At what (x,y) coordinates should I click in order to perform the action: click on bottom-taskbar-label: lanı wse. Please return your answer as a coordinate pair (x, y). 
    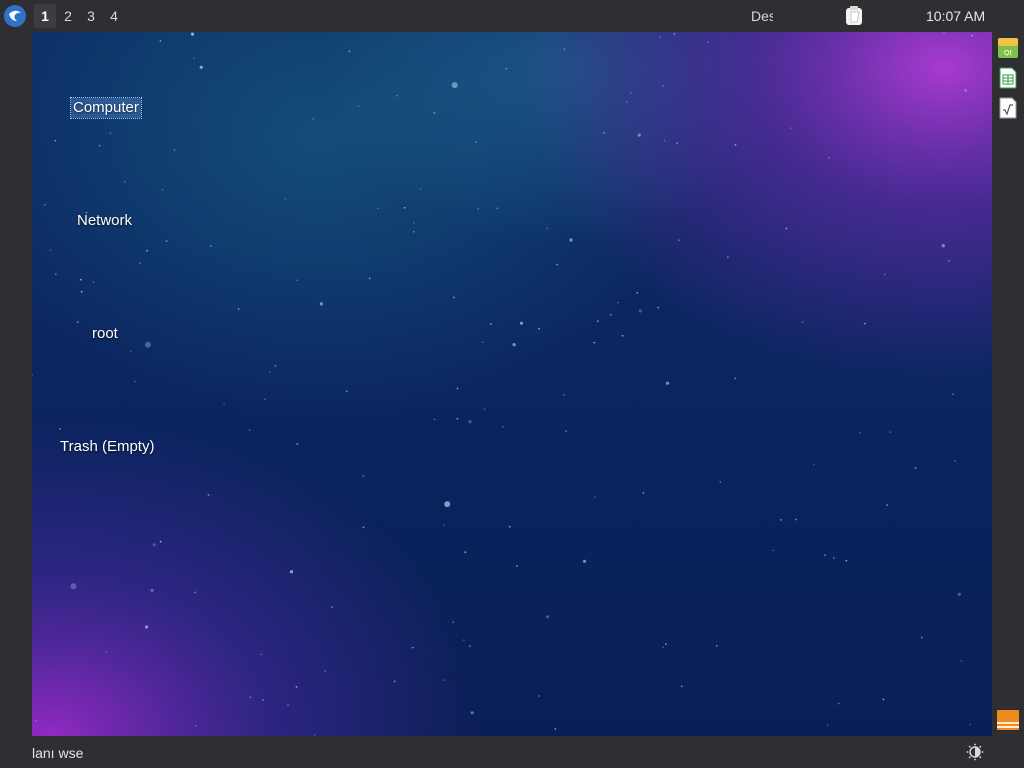
    Looking at the image, I should click on (57, 753).